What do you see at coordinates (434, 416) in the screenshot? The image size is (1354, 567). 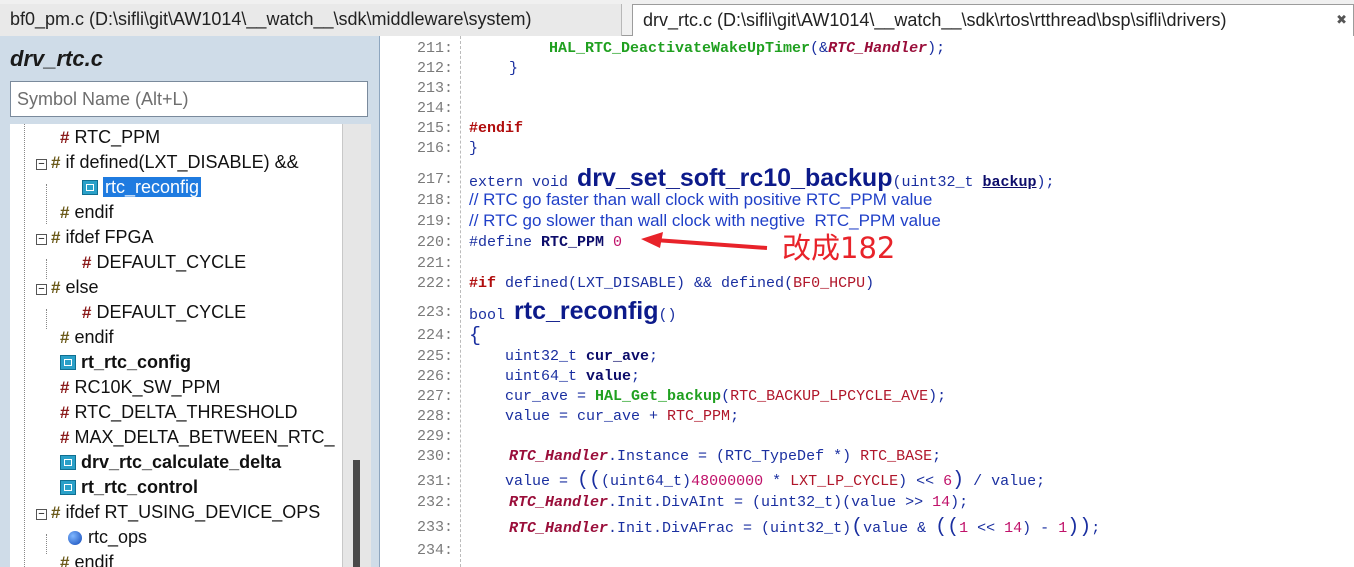 I see `line-number: 228:` at bounding box center [434, 416].